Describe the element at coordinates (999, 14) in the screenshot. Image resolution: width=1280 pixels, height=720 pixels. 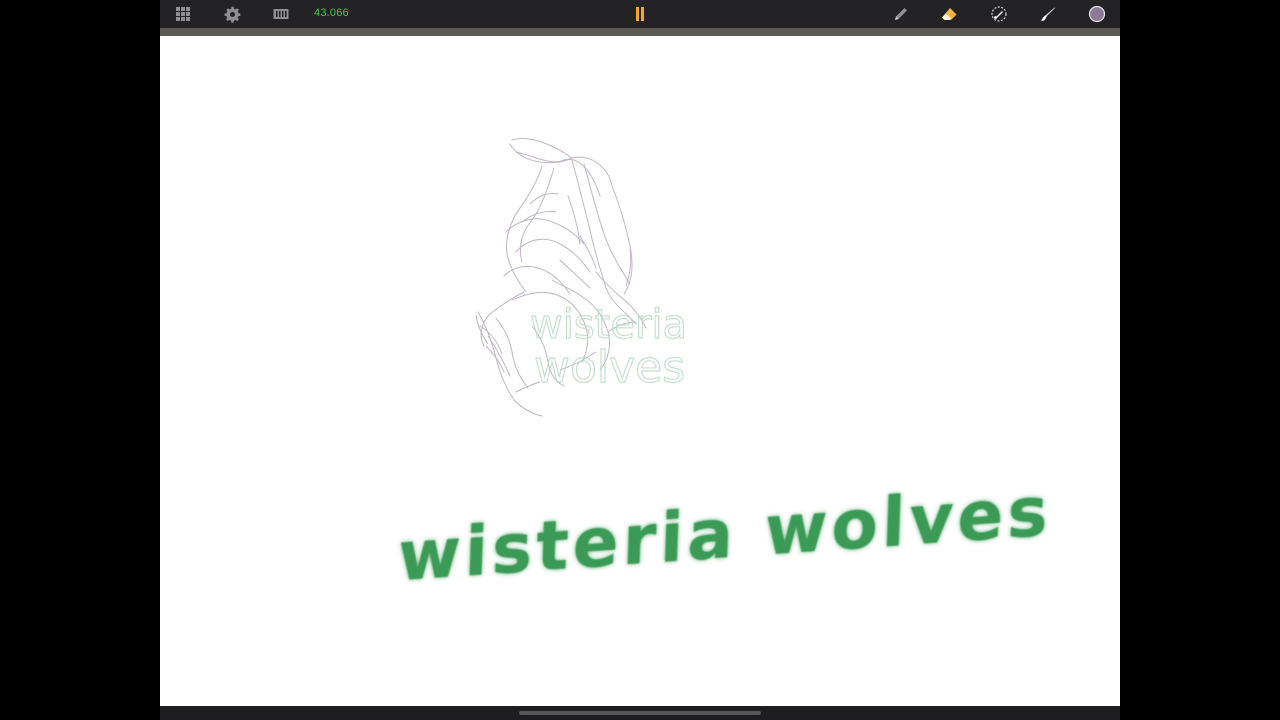
I see `brush-settings-icon` at that location.